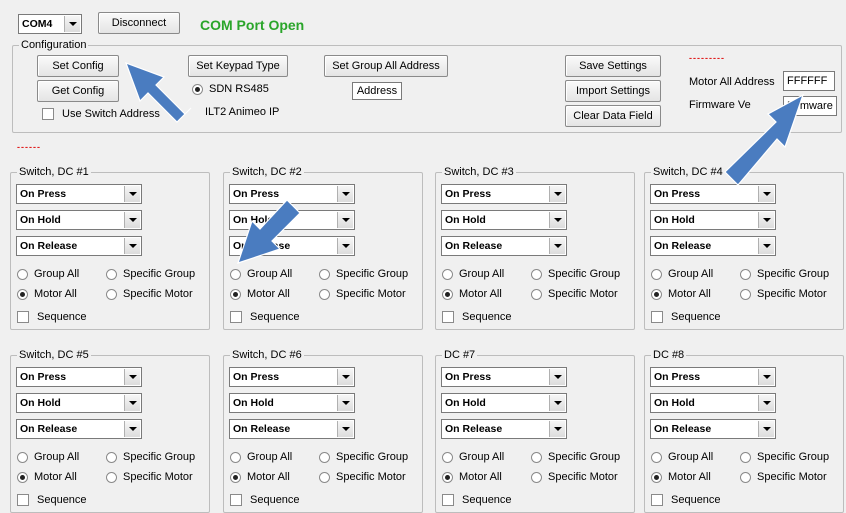 The image size is (846, 513). I want to click on save-settings-button: Save Settings, so click(613, 66).